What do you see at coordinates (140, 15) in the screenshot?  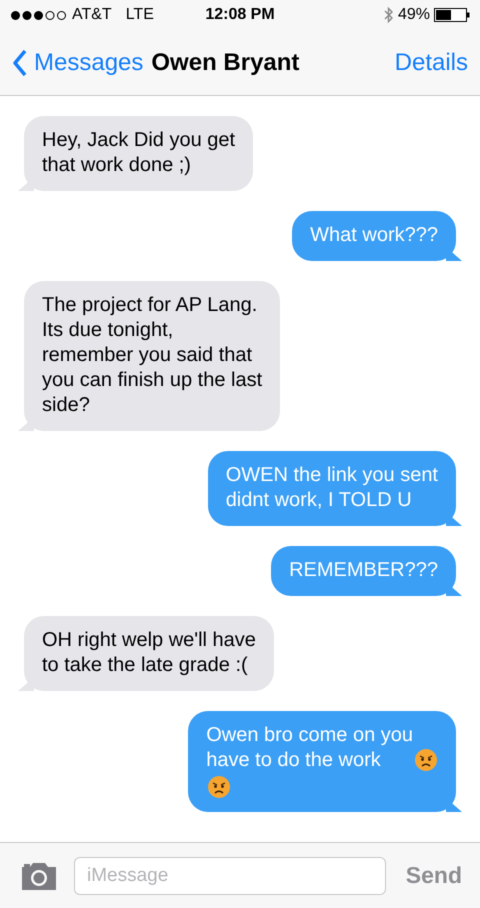 I see `network-type: LTE` at bounding box center [140, 15].